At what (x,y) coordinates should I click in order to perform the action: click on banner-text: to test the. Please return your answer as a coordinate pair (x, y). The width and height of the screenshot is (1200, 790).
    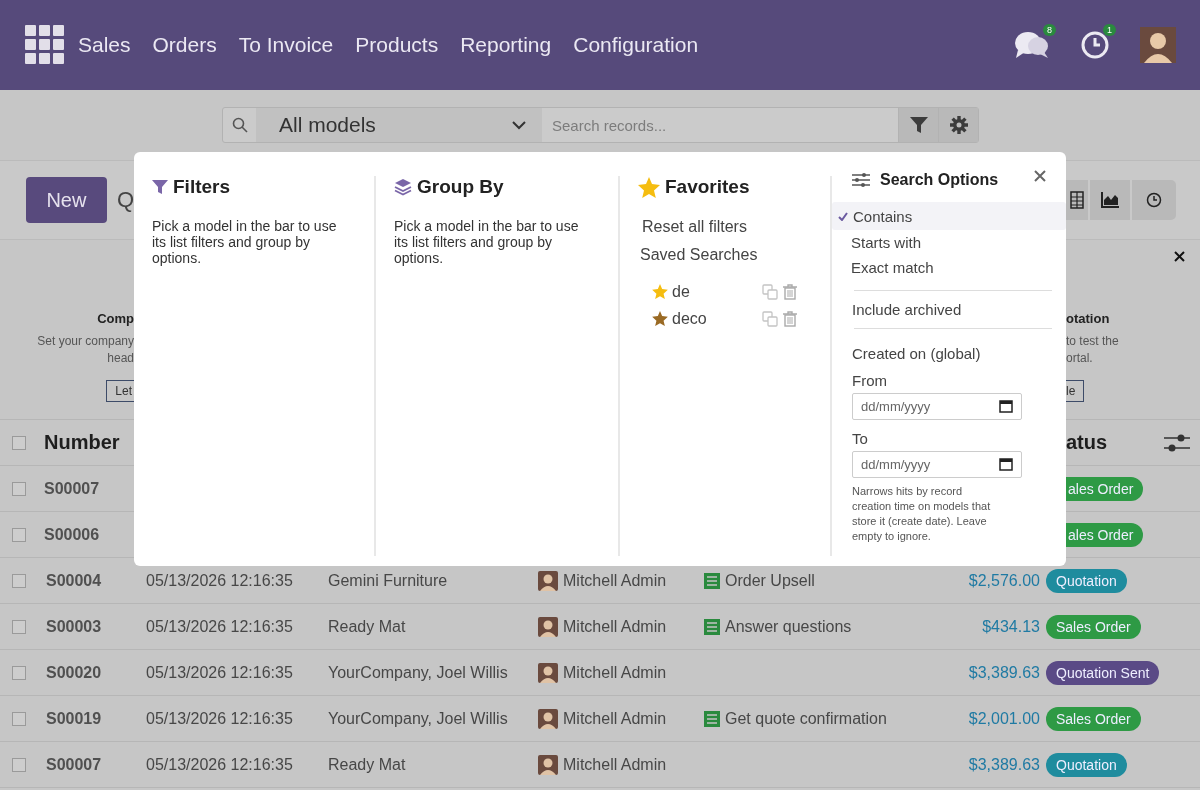
    Looking at the image, I should click on (1092, 341).